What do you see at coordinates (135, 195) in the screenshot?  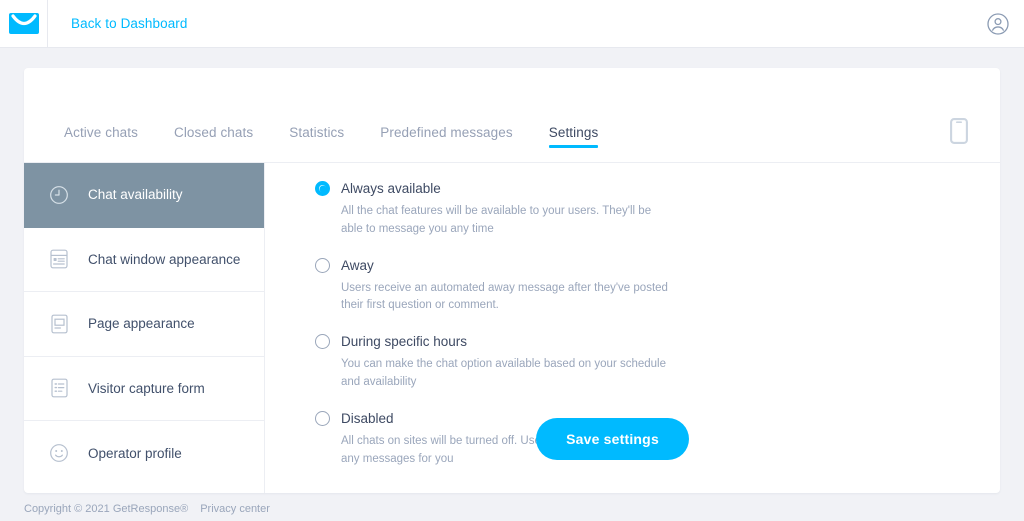 I see `sidebar-item-label: Chat availability` at bounding box center [135, 195].